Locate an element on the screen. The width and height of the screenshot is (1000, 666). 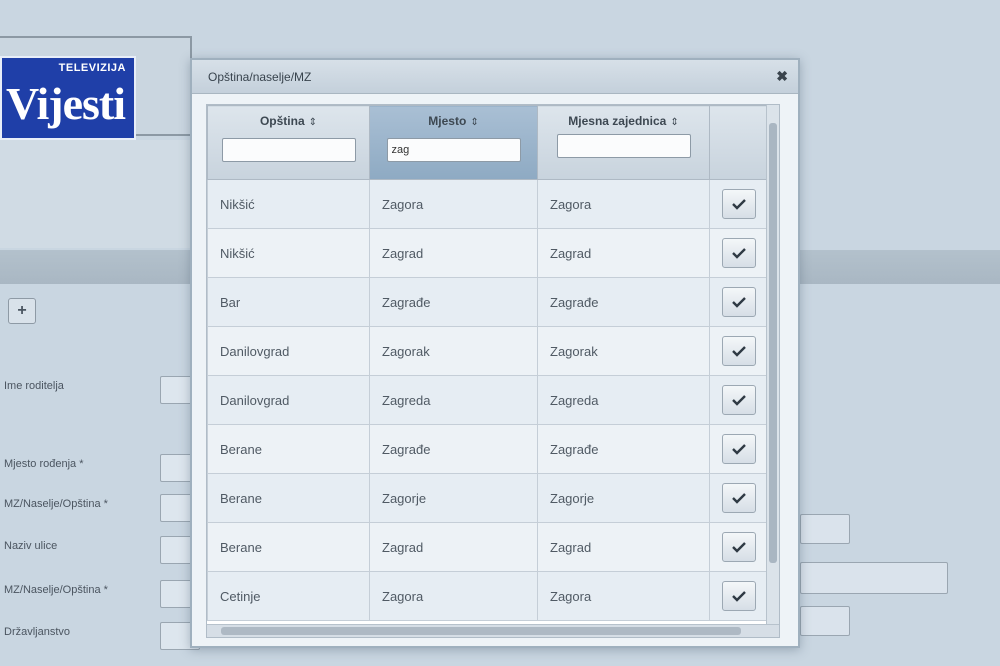
background-panel-lower is located at coordinates (100, 194).